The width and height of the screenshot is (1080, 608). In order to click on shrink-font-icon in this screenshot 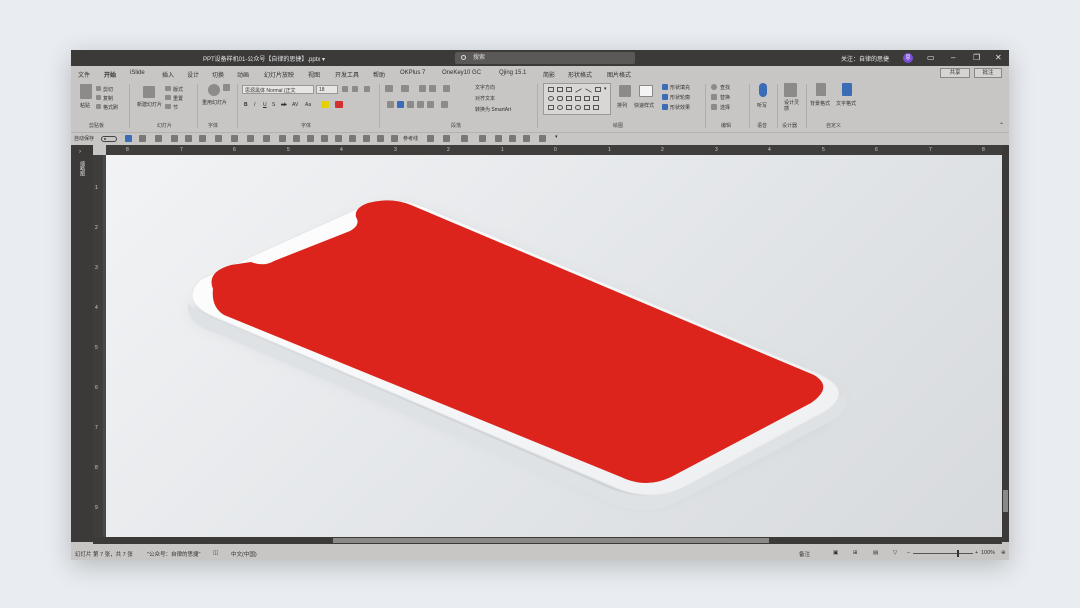, I will do `click(355, 89)`.